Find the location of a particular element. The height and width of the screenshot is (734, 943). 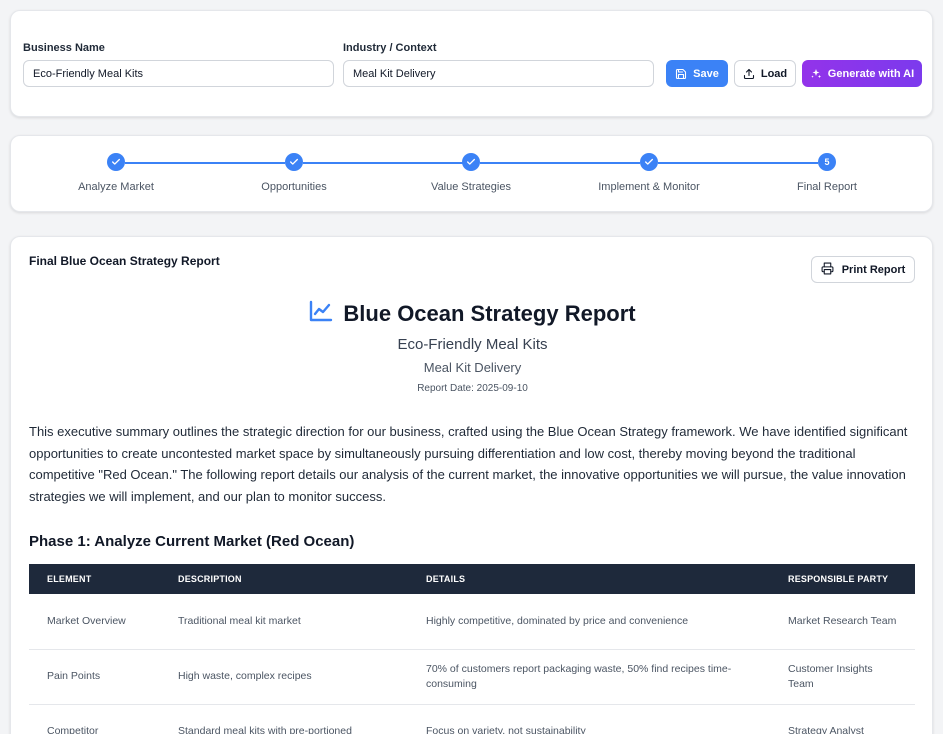

load-button: Load is located at coordinates (765, 73).